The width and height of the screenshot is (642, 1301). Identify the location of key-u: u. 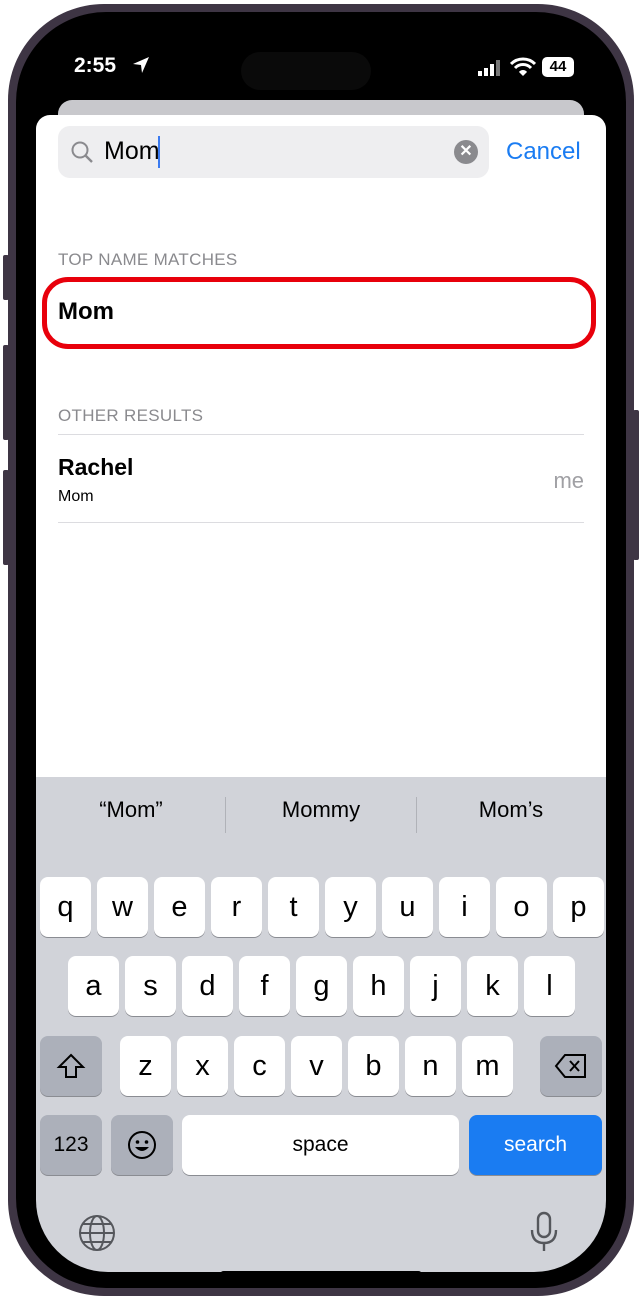
(407, 907).